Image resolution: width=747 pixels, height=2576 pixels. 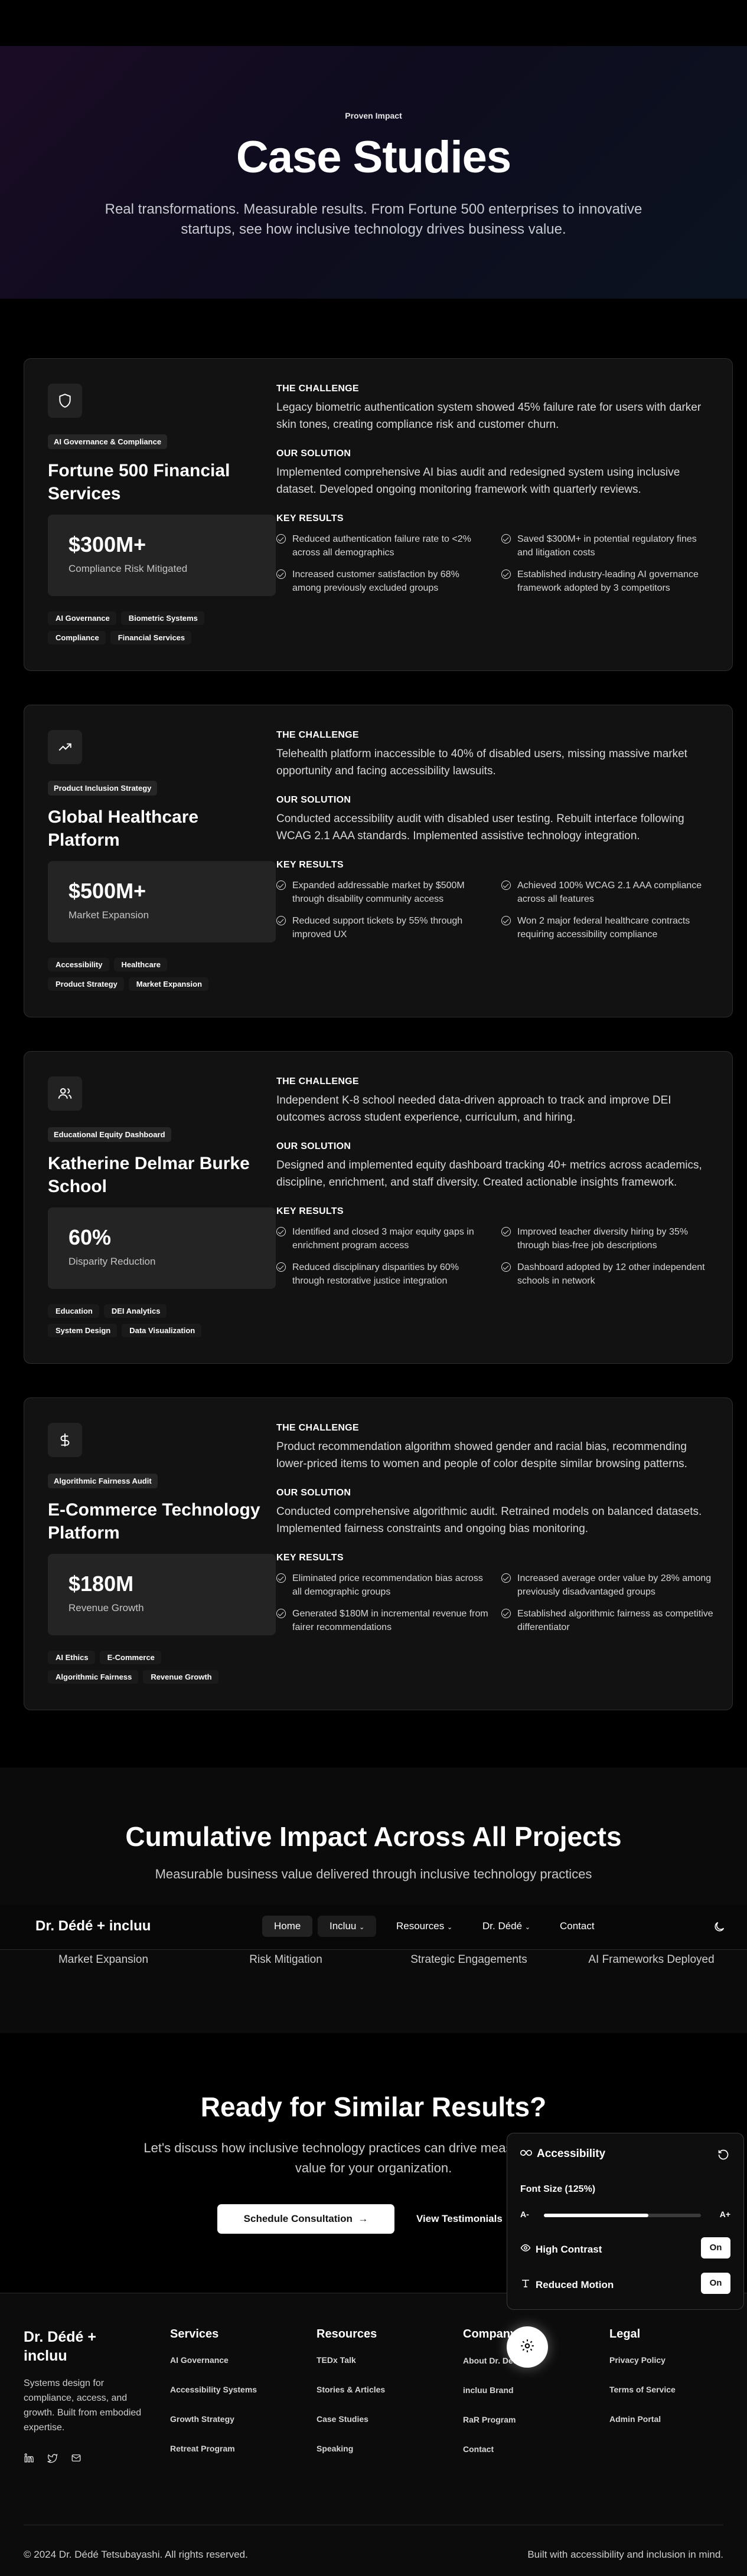 I want to click on footer-link: Growth Strategy, so click(x=213, y=2419).